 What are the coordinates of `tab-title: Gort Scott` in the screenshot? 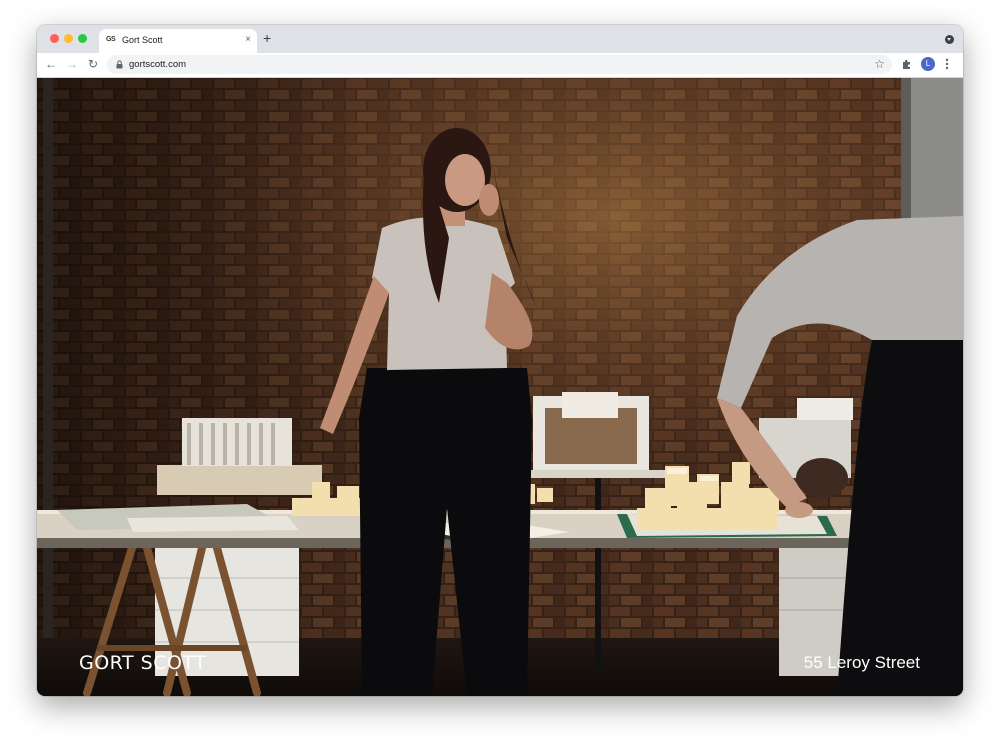 It's located at (142, 40).